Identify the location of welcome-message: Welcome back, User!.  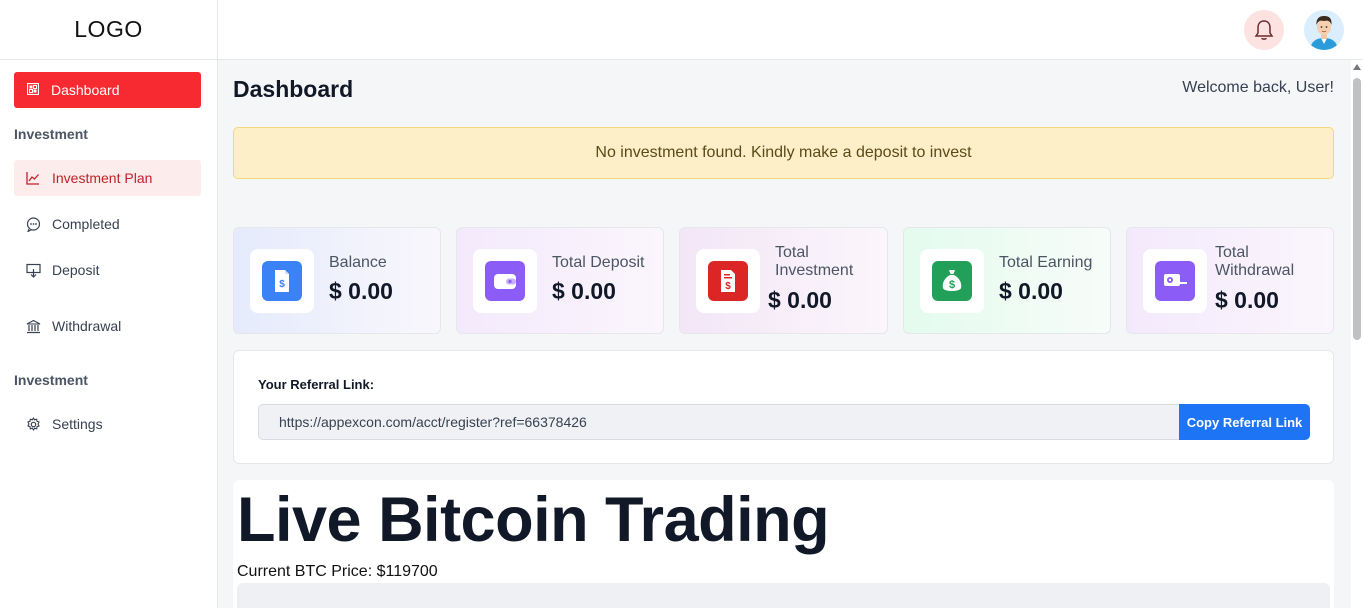
(1258, 87).